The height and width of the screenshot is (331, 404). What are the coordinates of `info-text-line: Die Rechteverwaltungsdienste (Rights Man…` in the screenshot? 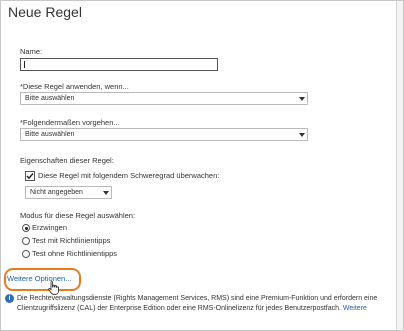 It's located at (197, 298).